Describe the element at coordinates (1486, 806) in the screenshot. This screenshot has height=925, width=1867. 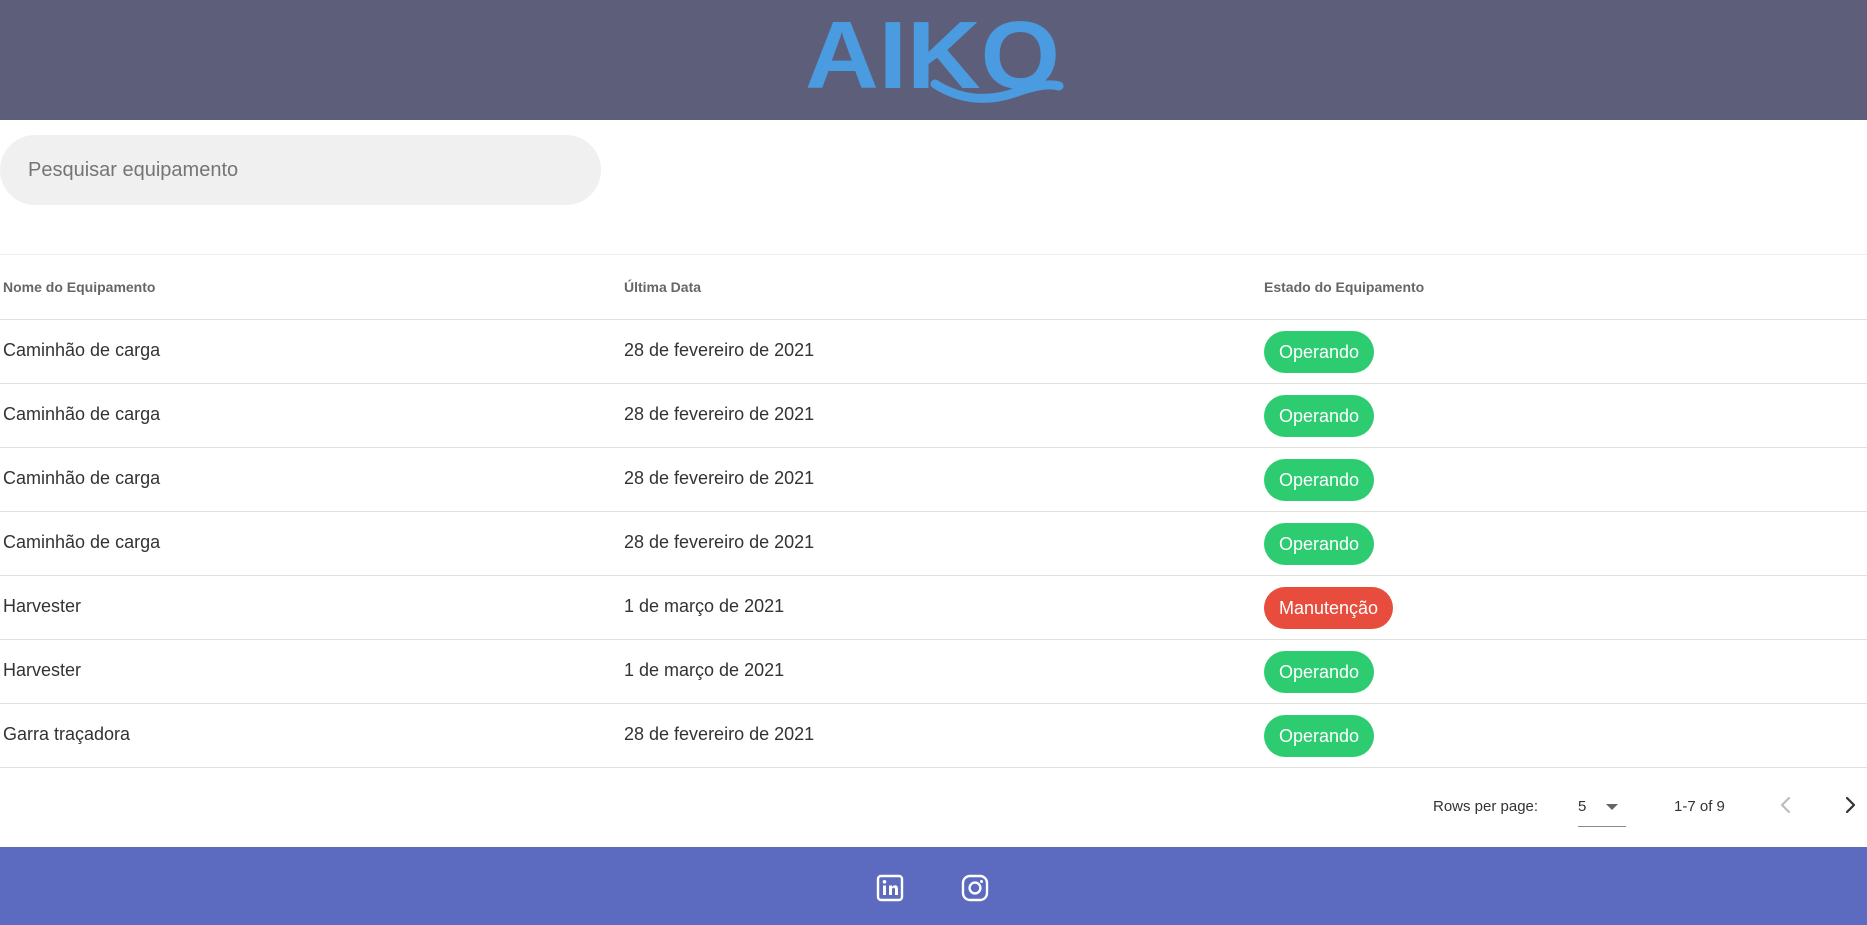
I see `rows-per-page-label: Rows per page:` at that location.